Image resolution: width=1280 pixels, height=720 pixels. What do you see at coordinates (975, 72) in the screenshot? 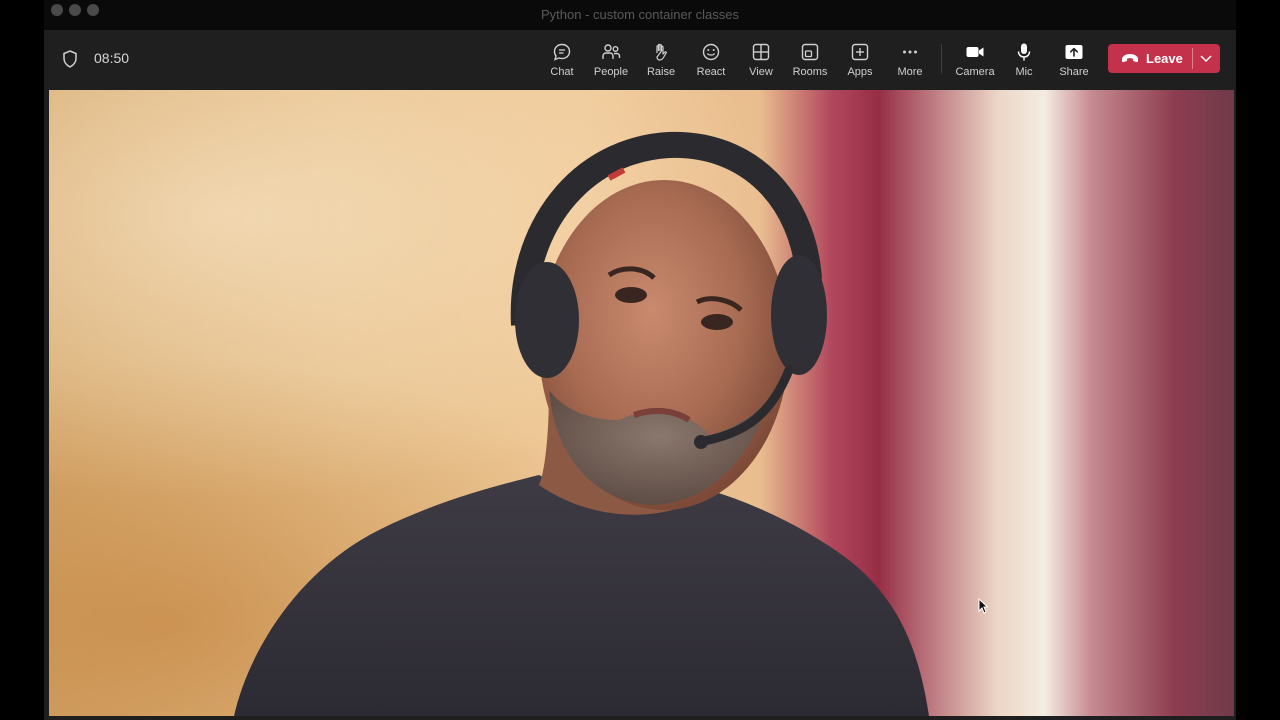
I see `camera-label: Camera` at bounding box center [975, 72].